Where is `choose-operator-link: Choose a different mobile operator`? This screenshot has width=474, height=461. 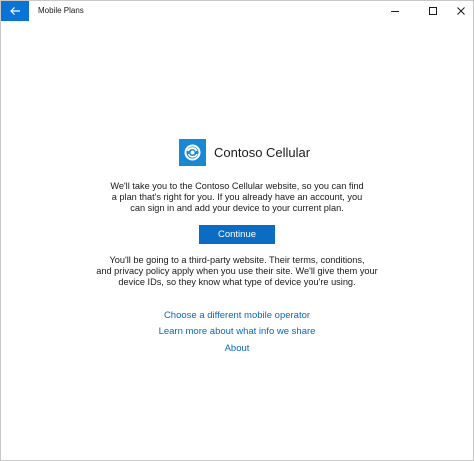 choose-operator-link: Choose a different mobile operator is located at coordinates (237, 316).